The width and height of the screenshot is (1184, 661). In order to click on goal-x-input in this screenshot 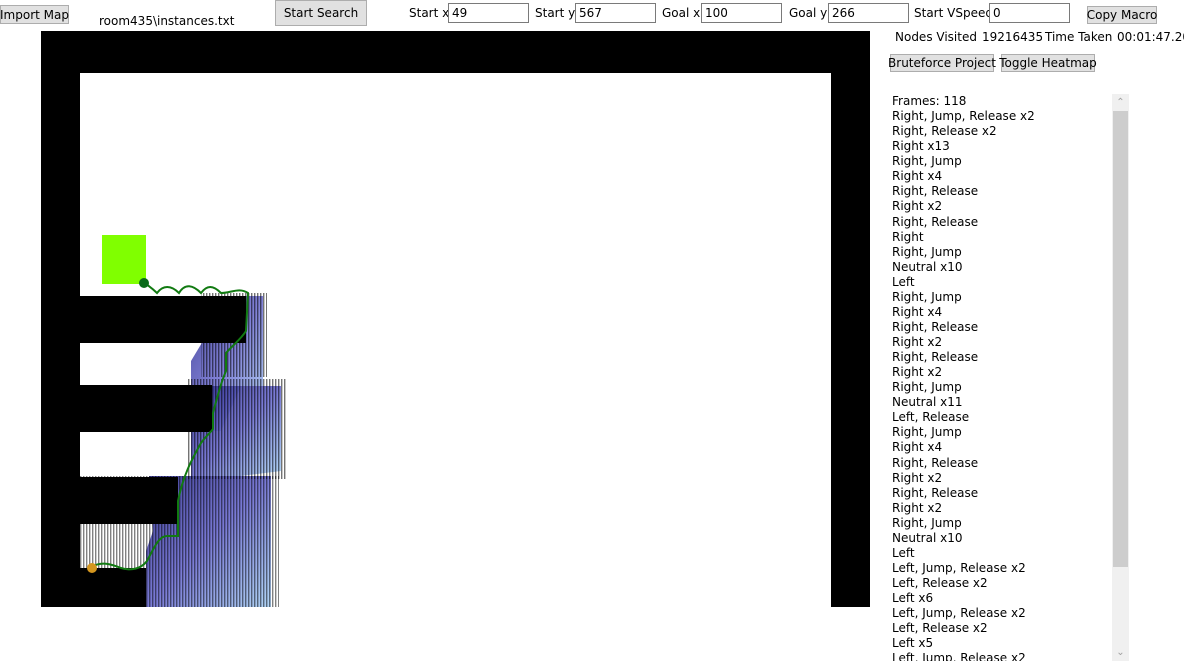, I will do `click(741, 13)`.